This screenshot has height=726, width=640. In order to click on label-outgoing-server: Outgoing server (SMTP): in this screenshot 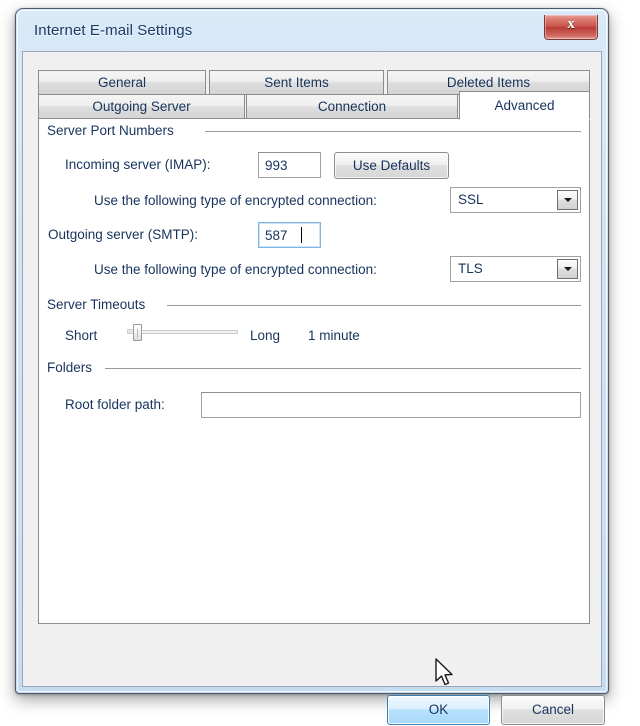, I will do `click(123, 234)`.